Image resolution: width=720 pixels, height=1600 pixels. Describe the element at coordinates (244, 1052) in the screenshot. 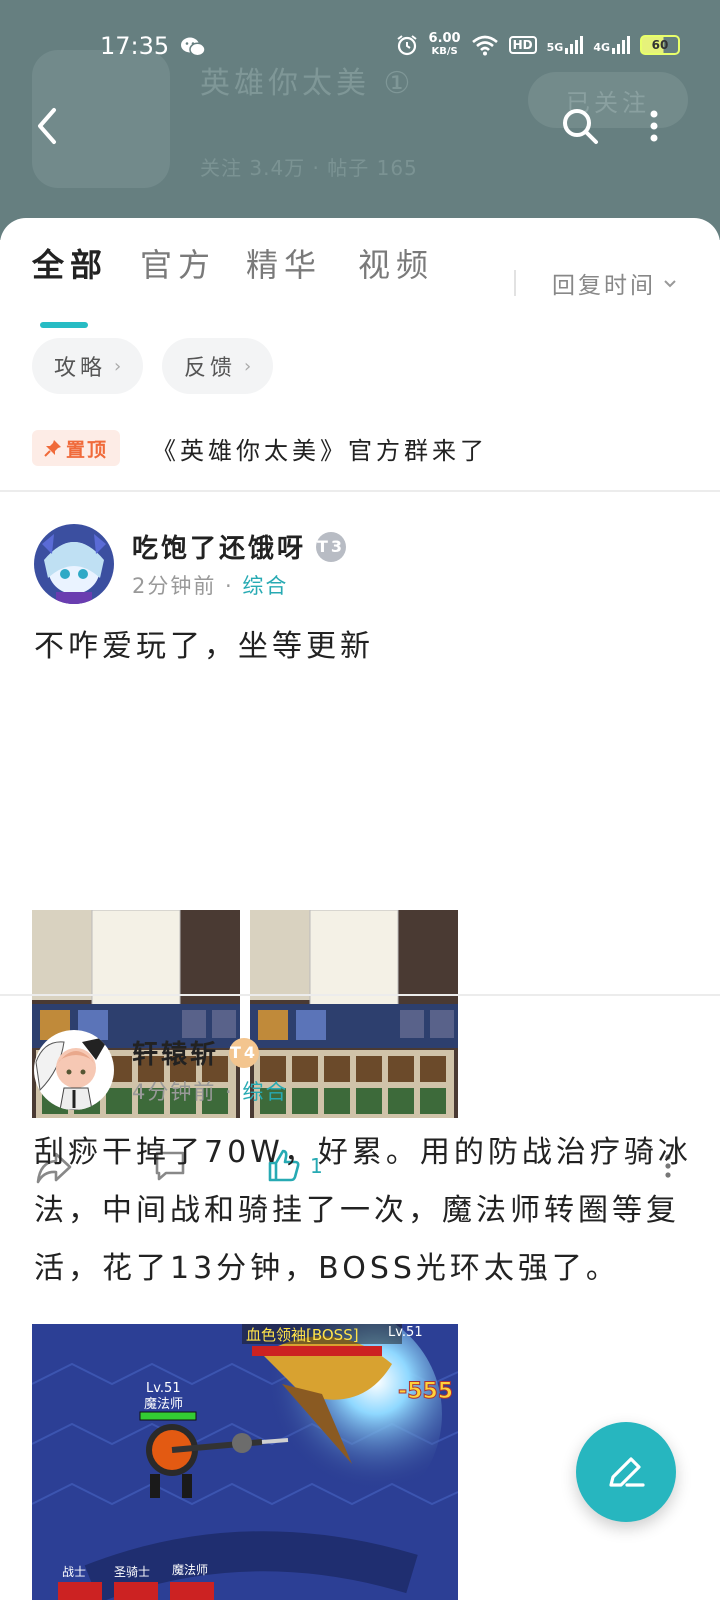

I see `level-badge: T4` at that location.